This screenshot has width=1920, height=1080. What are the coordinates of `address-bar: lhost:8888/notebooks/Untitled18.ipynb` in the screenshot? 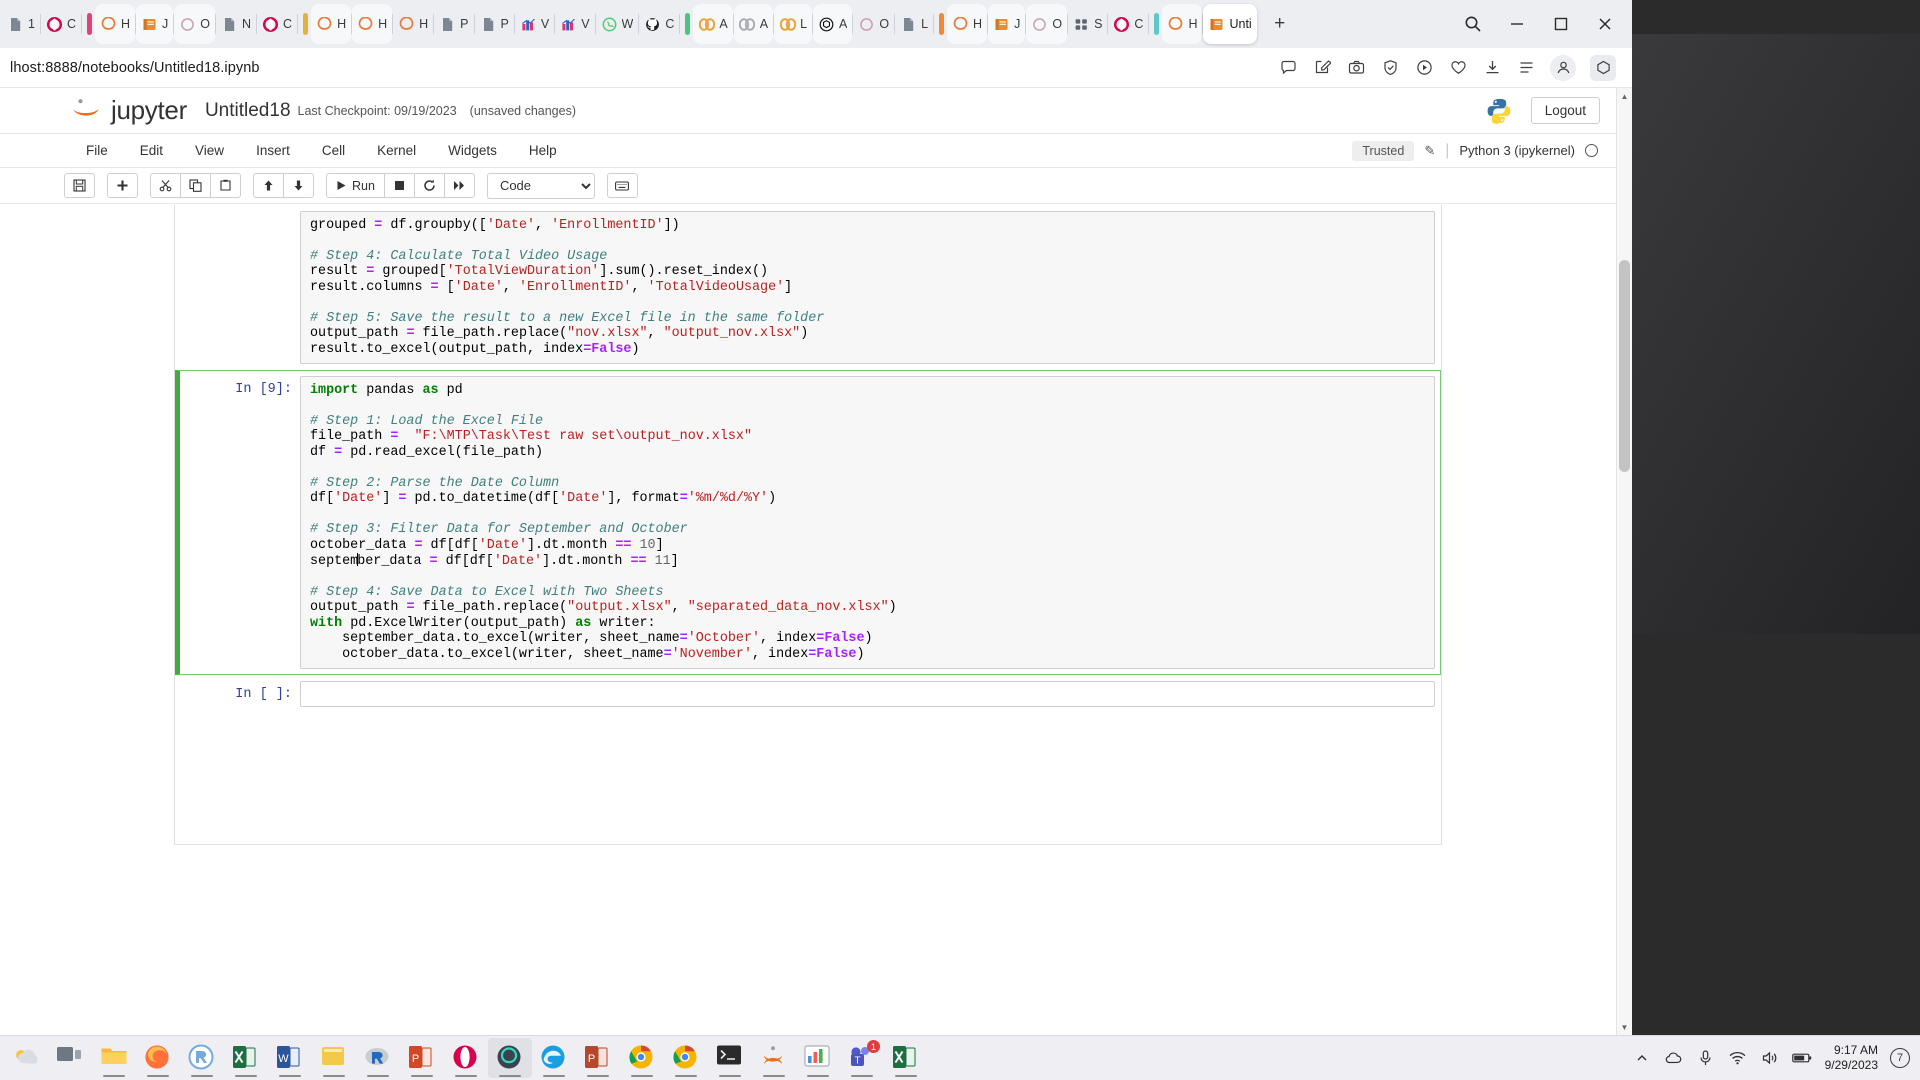 It's located at (816, 68).